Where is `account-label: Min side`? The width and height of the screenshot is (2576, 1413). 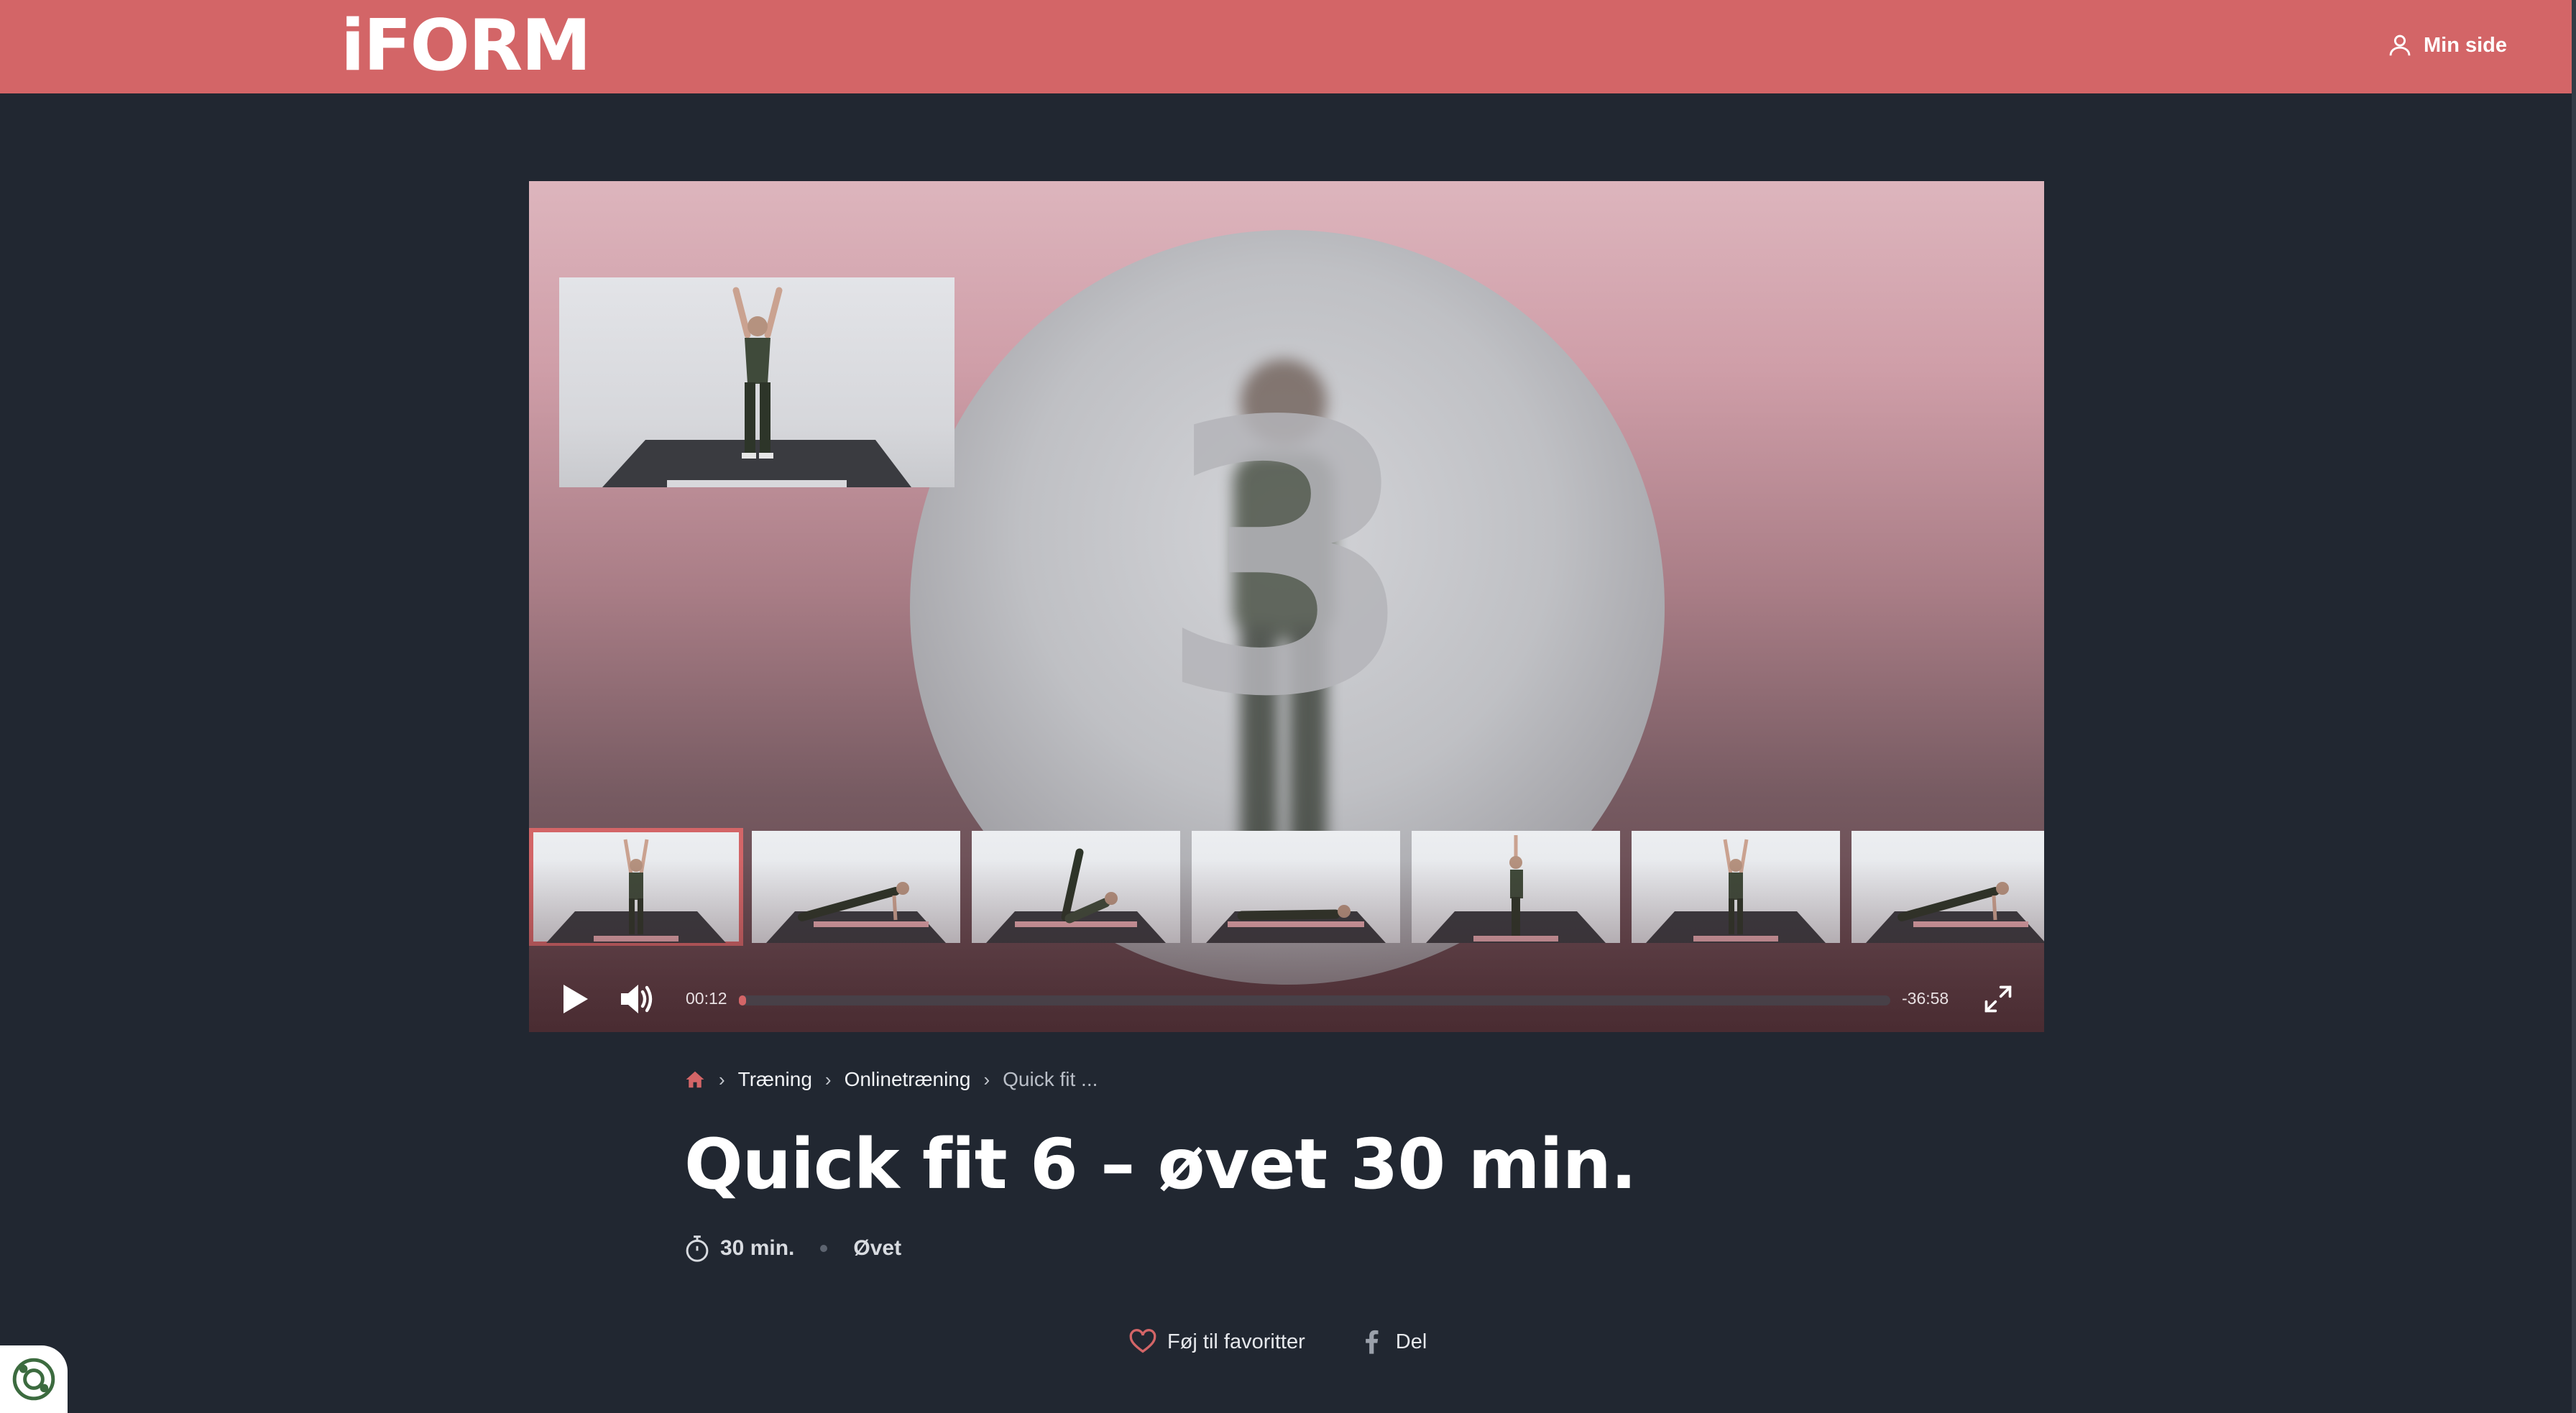
account-label: Min side is located at coordinates (2465, 45).